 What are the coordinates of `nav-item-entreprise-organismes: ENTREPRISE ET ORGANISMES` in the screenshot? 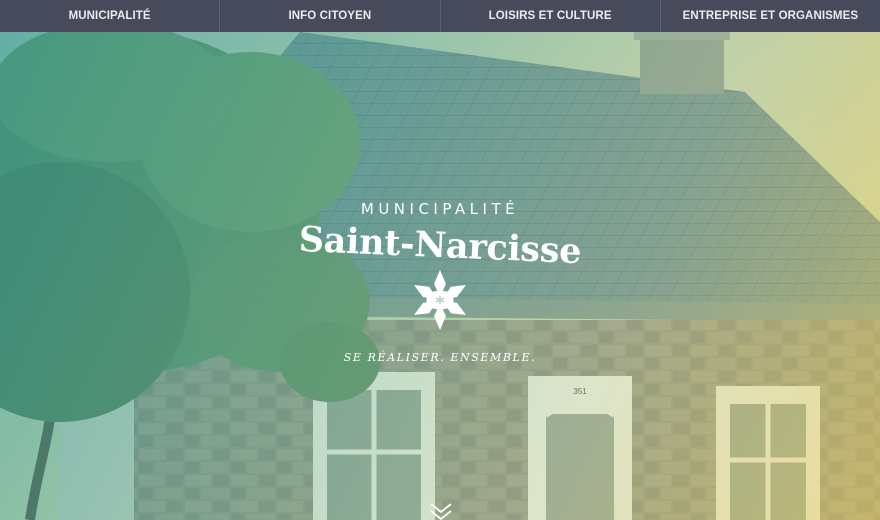 It's located at (769, 16).